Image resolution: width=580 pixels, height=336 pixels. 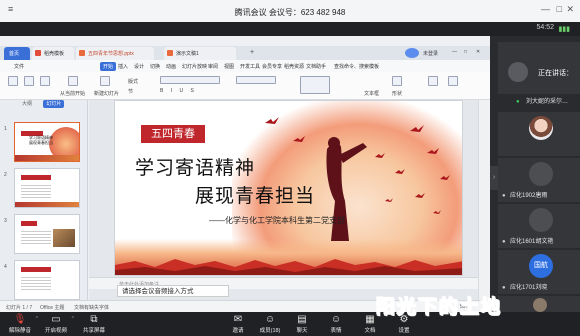 I want to click on section-label: 节, so click(x=130, y=91).